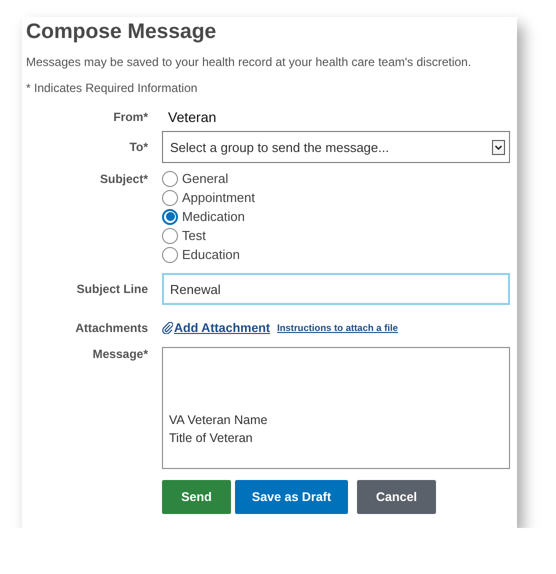 The image size is (556, 574). I want to click on sender-name: Veteran, so click(192, 117).